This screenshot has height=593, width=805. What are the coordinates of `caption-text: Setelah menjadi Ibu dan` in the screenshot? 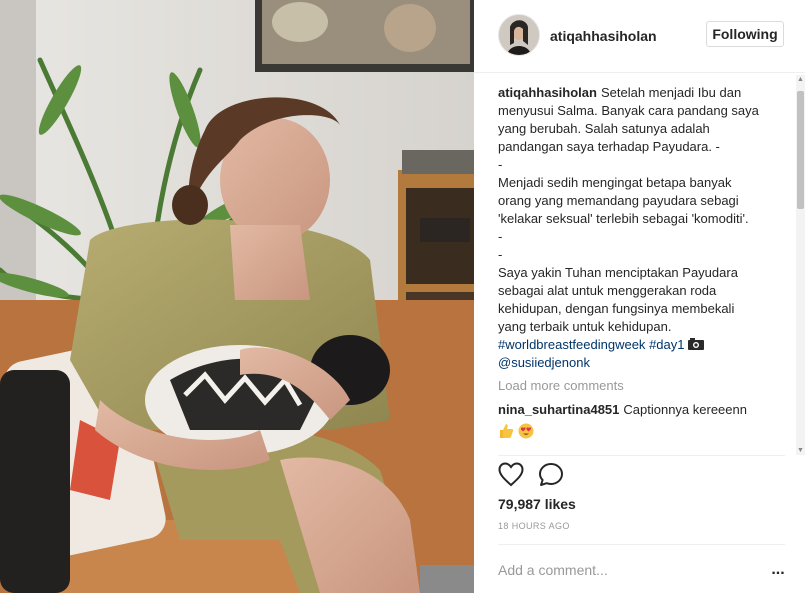 It's located at (671, 92).